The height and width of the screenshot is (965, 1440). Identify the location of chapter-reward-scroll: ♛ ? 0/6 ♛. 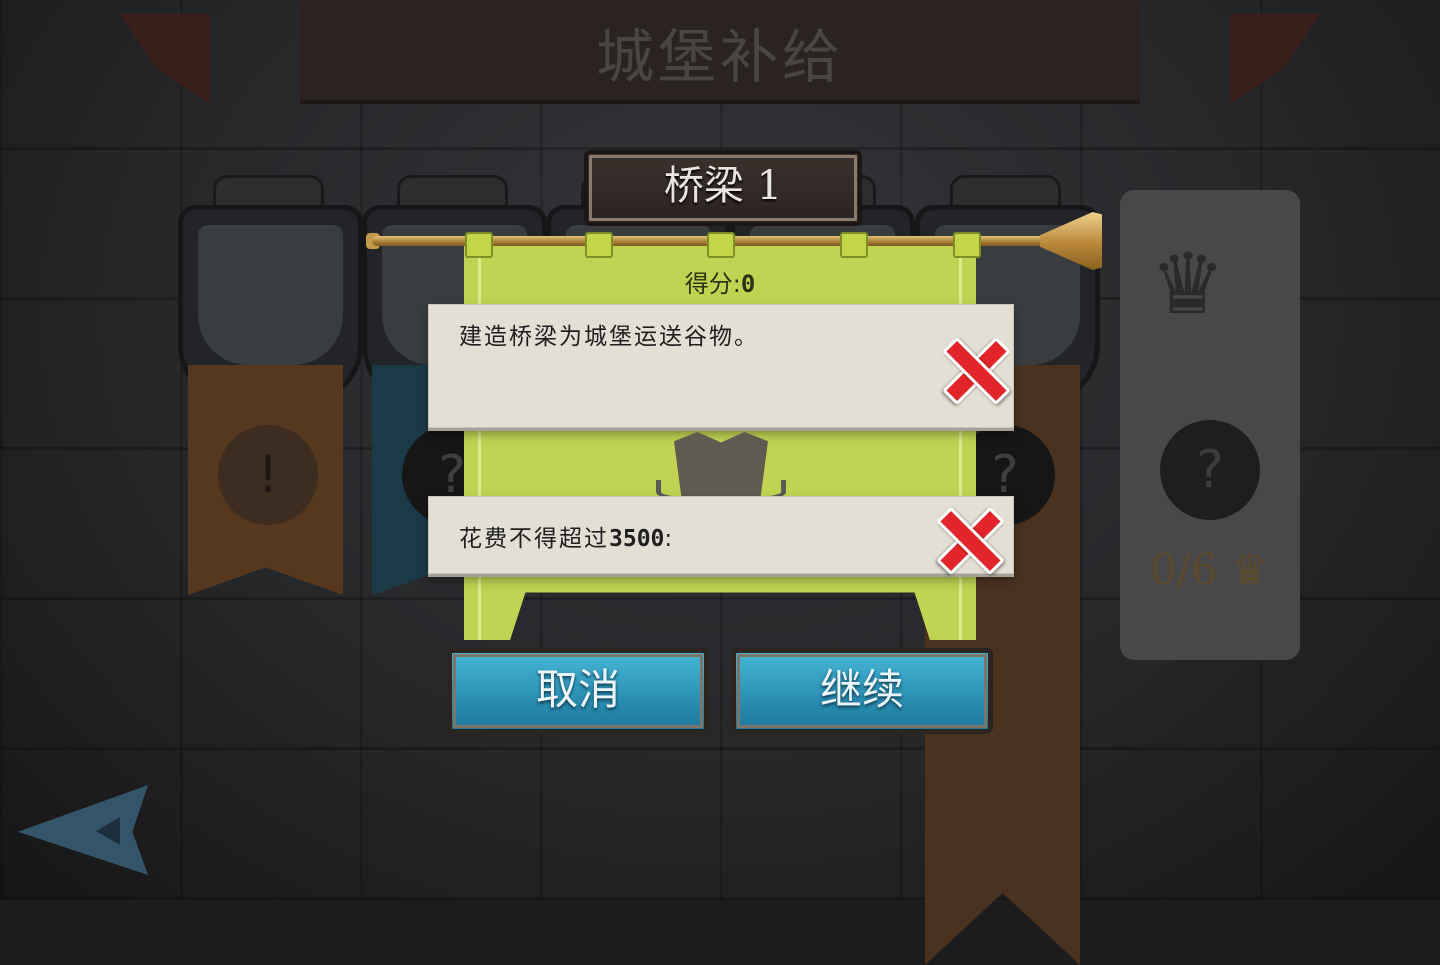
(1210, 425).